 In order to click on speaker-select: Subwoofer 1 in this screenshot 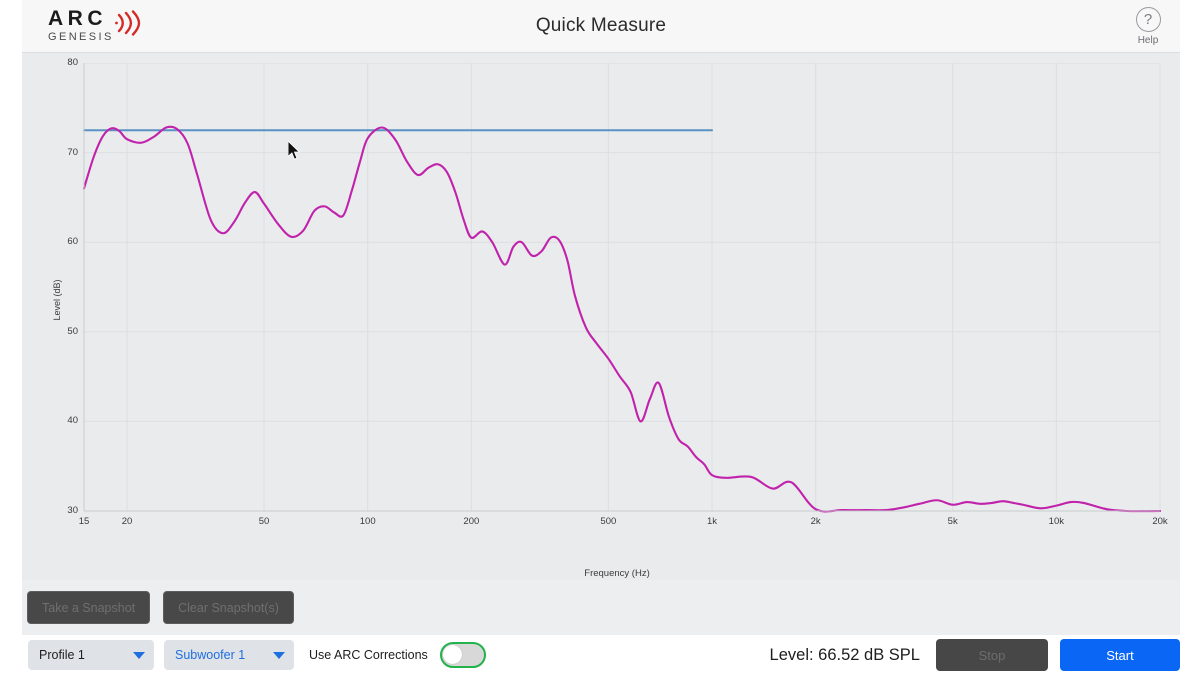, I will do `click(229, 655)`.